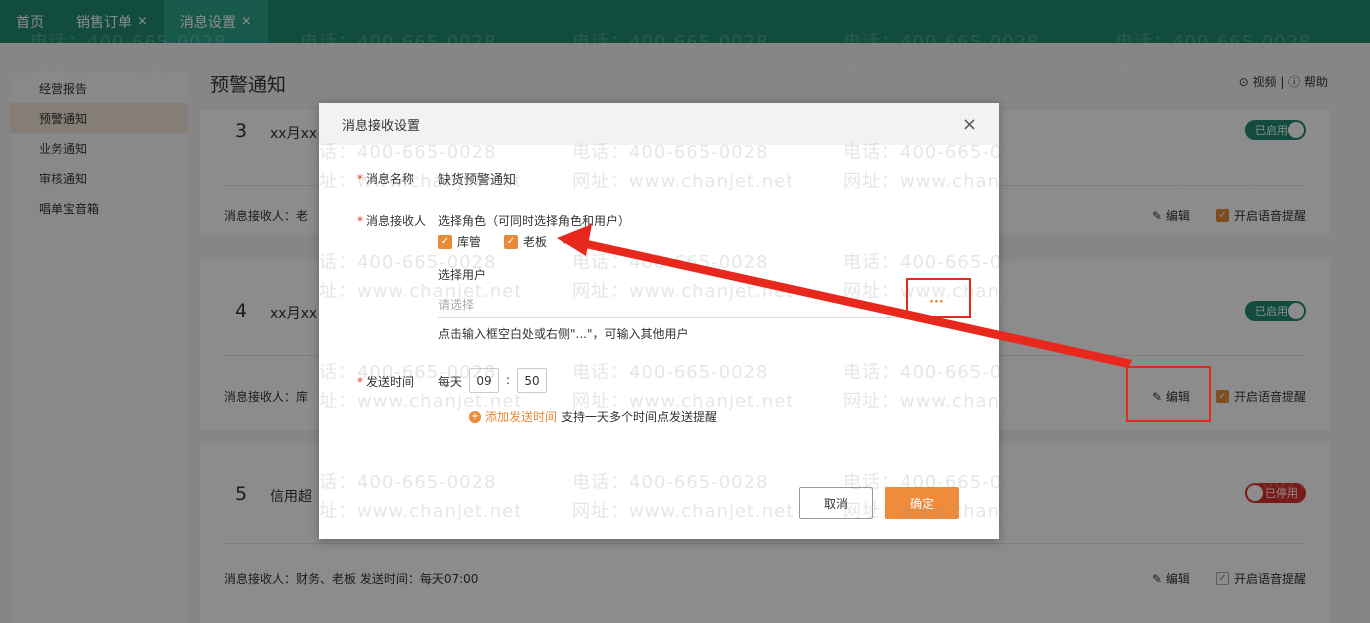  Describe the element at coordinates (705, 305) in the screenshot. I see `user-select-input` at that location.